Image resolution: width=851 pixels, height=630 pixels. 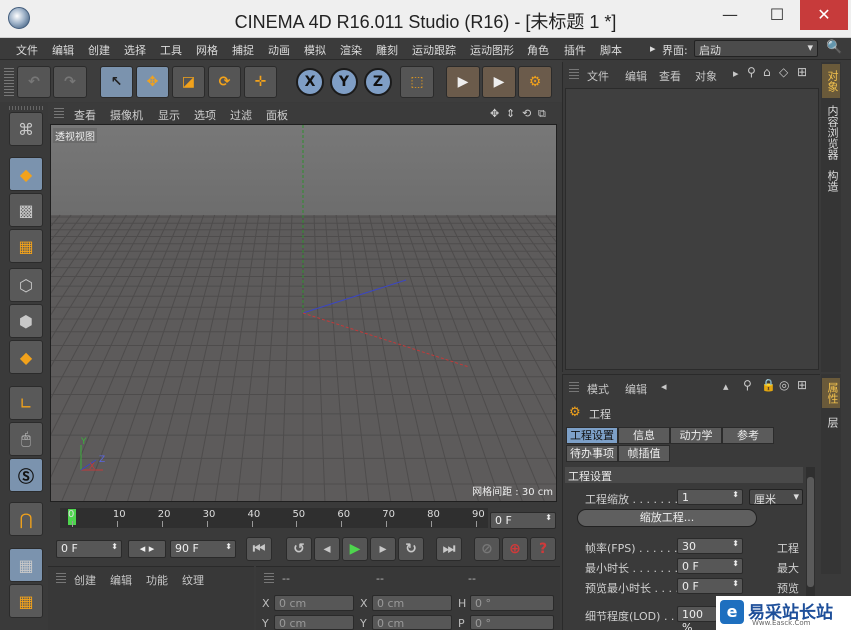 I want to click on tab-key-interpolation: 帧插值, so click(x=644, y=453).